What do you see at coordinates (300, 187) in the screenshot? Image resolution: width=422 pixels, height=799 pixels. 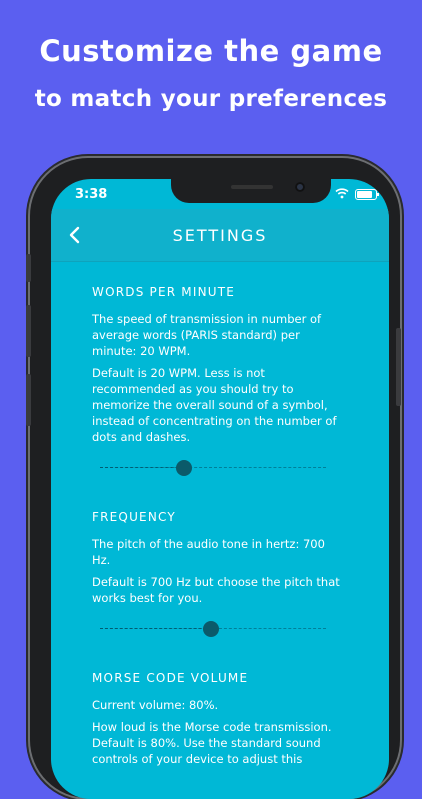 I see `front-camera` at bounding box center [300, 187].